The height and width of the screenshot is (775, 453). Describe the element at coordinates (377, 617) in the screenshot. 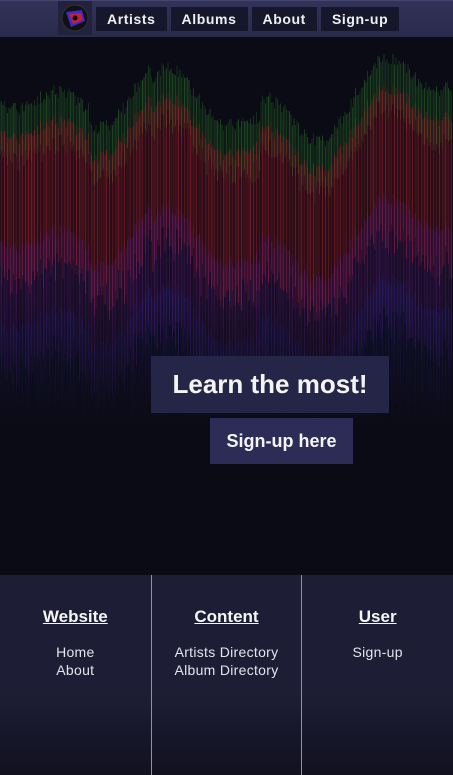

I see `footer-heading-user: User` at that location.